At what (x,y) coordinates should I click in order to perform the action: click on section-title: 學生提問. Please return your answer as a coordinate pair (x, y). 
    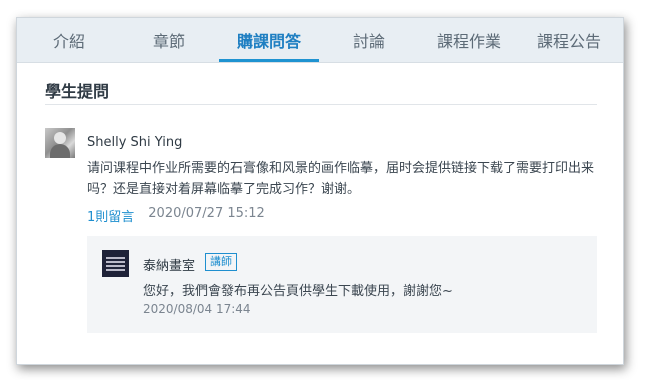
    Looking at the image, I should click on (77, 91).